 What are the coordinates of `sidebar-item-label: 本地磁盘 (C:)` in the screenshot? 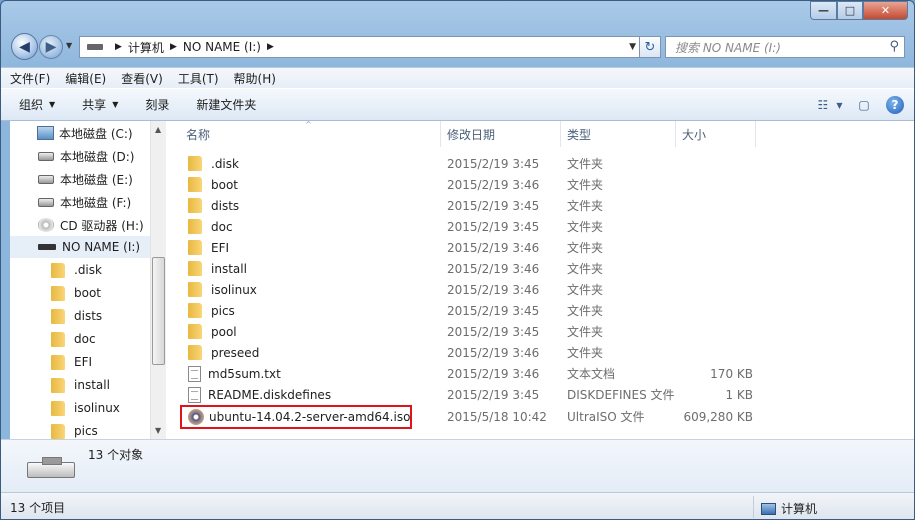 It's located at (96, 133).